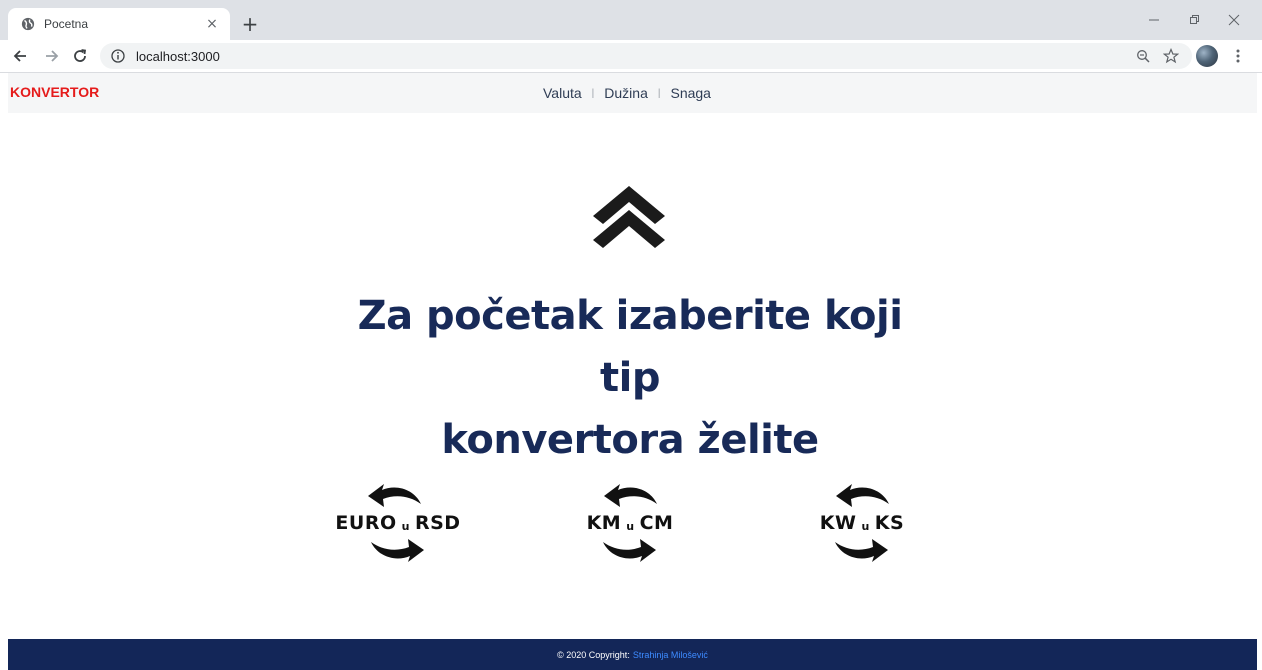 This screenshot has height=670, width=1262. Describe the element at coordinates (631, 20) in the screenshot. I see `browser-tab-bar: Pocetna × +` at that location.